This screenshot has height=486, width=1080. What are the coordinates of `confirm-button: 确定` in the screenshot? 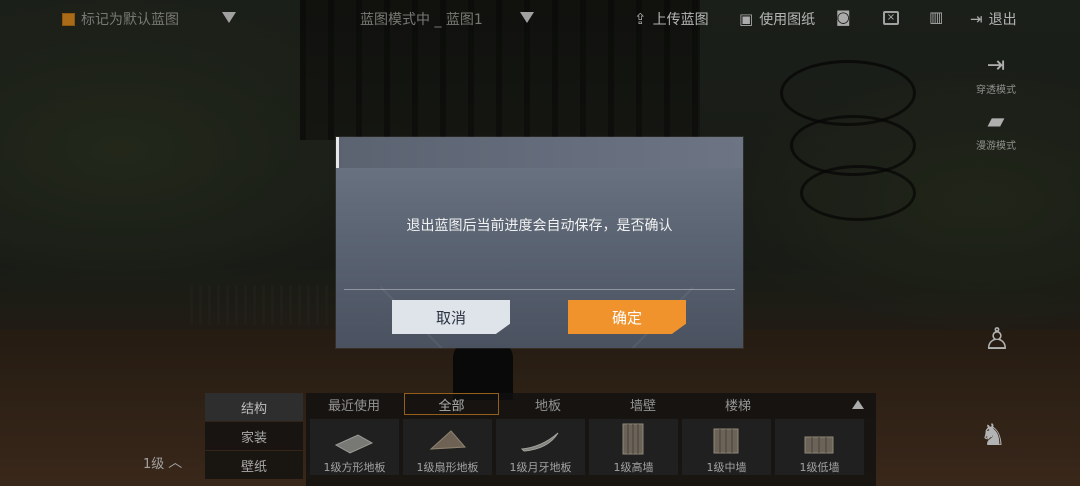 It's located at (627, 317).